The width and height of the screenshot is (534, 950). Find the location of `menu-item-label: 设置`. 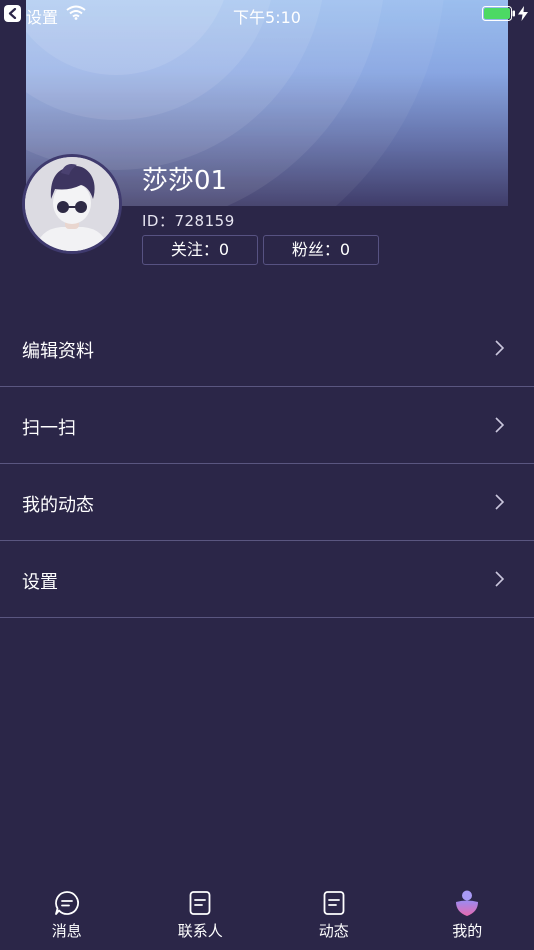

menu-item-label: 设置 is located at coordinates (40, 582).